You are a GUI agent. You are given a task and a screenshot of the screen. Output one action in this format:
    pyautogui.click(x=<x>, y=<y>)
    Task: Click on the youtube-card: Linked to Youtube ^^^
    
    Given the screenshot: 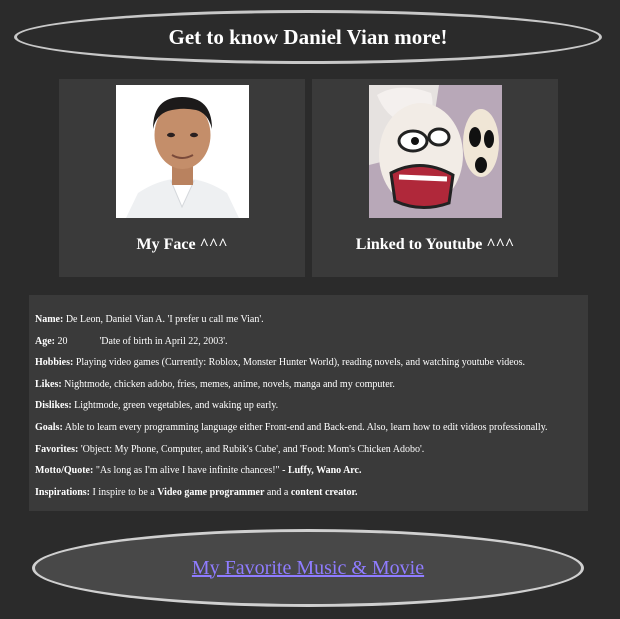 What is the action you would take?
    pyautogui.click(x=435, y=178)
    